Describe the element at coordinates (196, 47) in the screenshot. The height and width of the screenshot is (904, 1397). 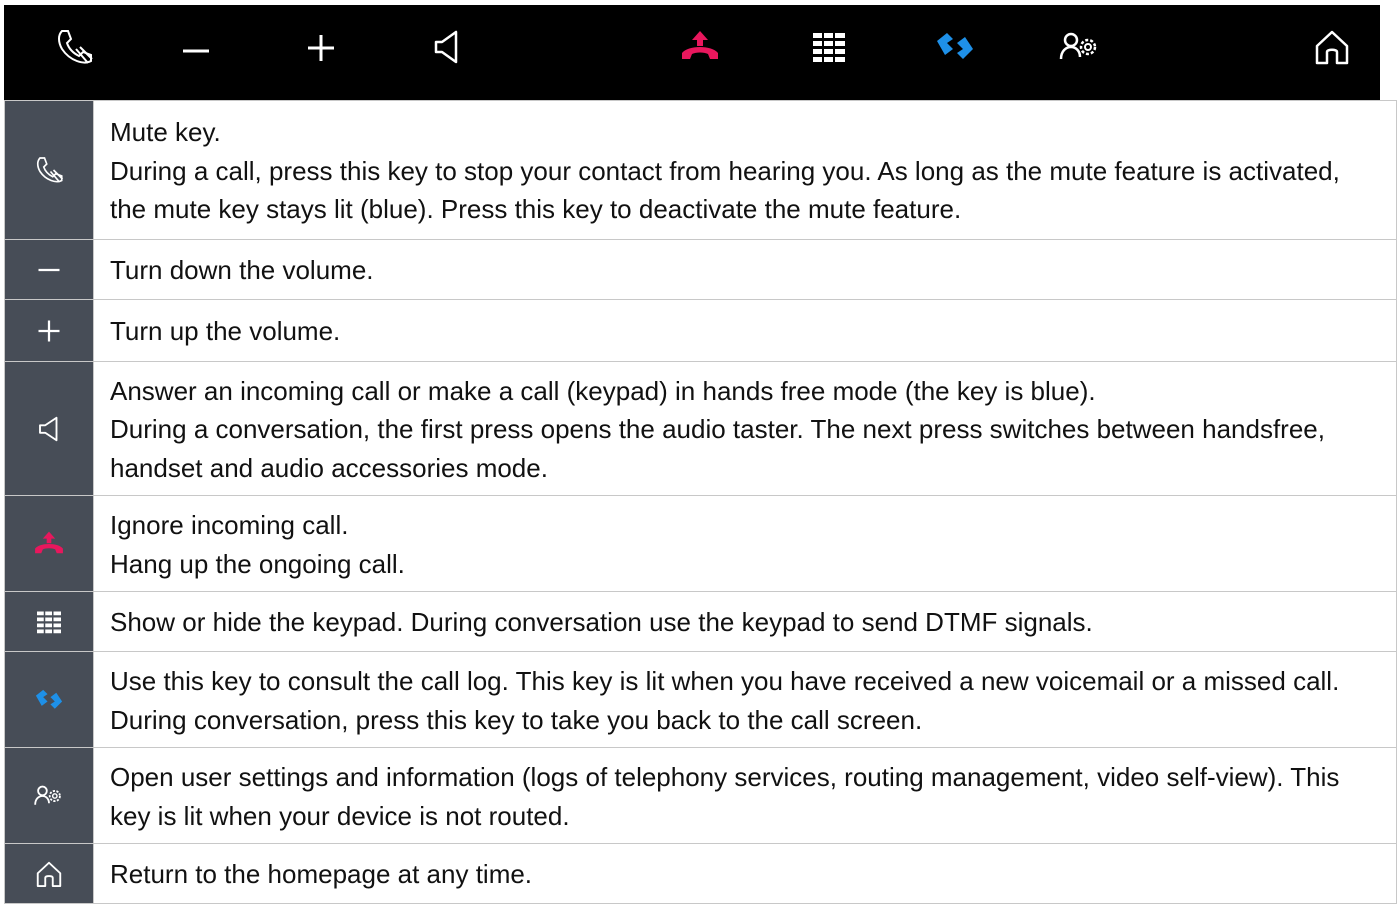
I see `volume-down-key` at that location.